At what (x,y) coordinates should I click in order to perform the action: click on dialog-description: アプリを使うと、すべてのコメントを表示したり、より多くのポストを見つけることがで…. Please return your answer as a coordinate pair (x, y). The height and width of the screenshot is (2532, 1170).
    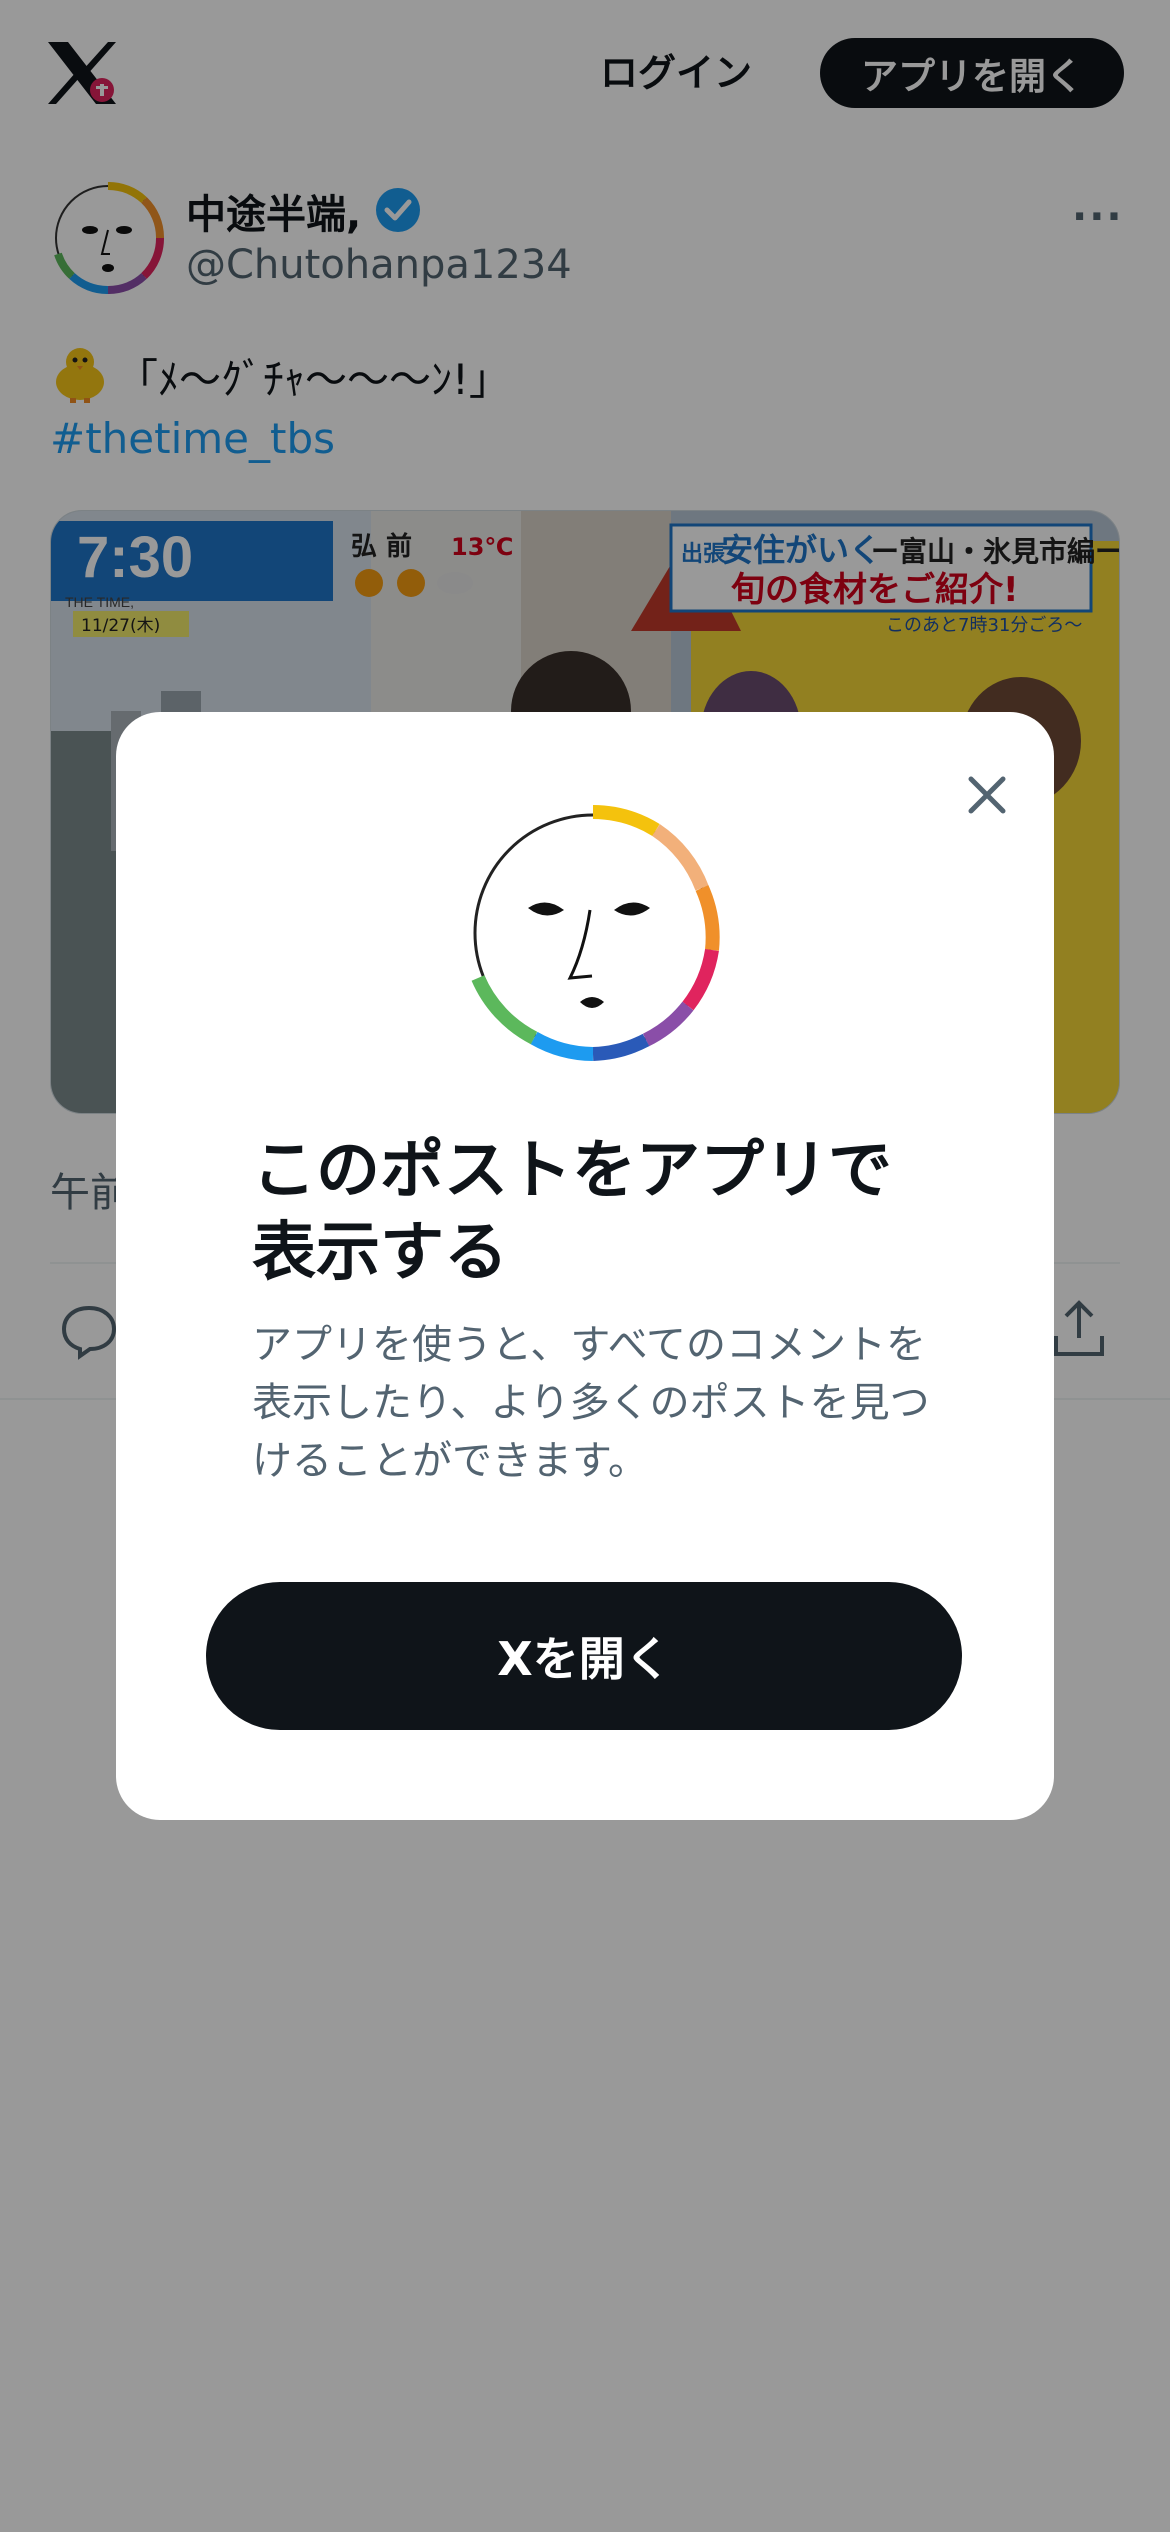
    Looking at the image, I should click on (591, 1403).